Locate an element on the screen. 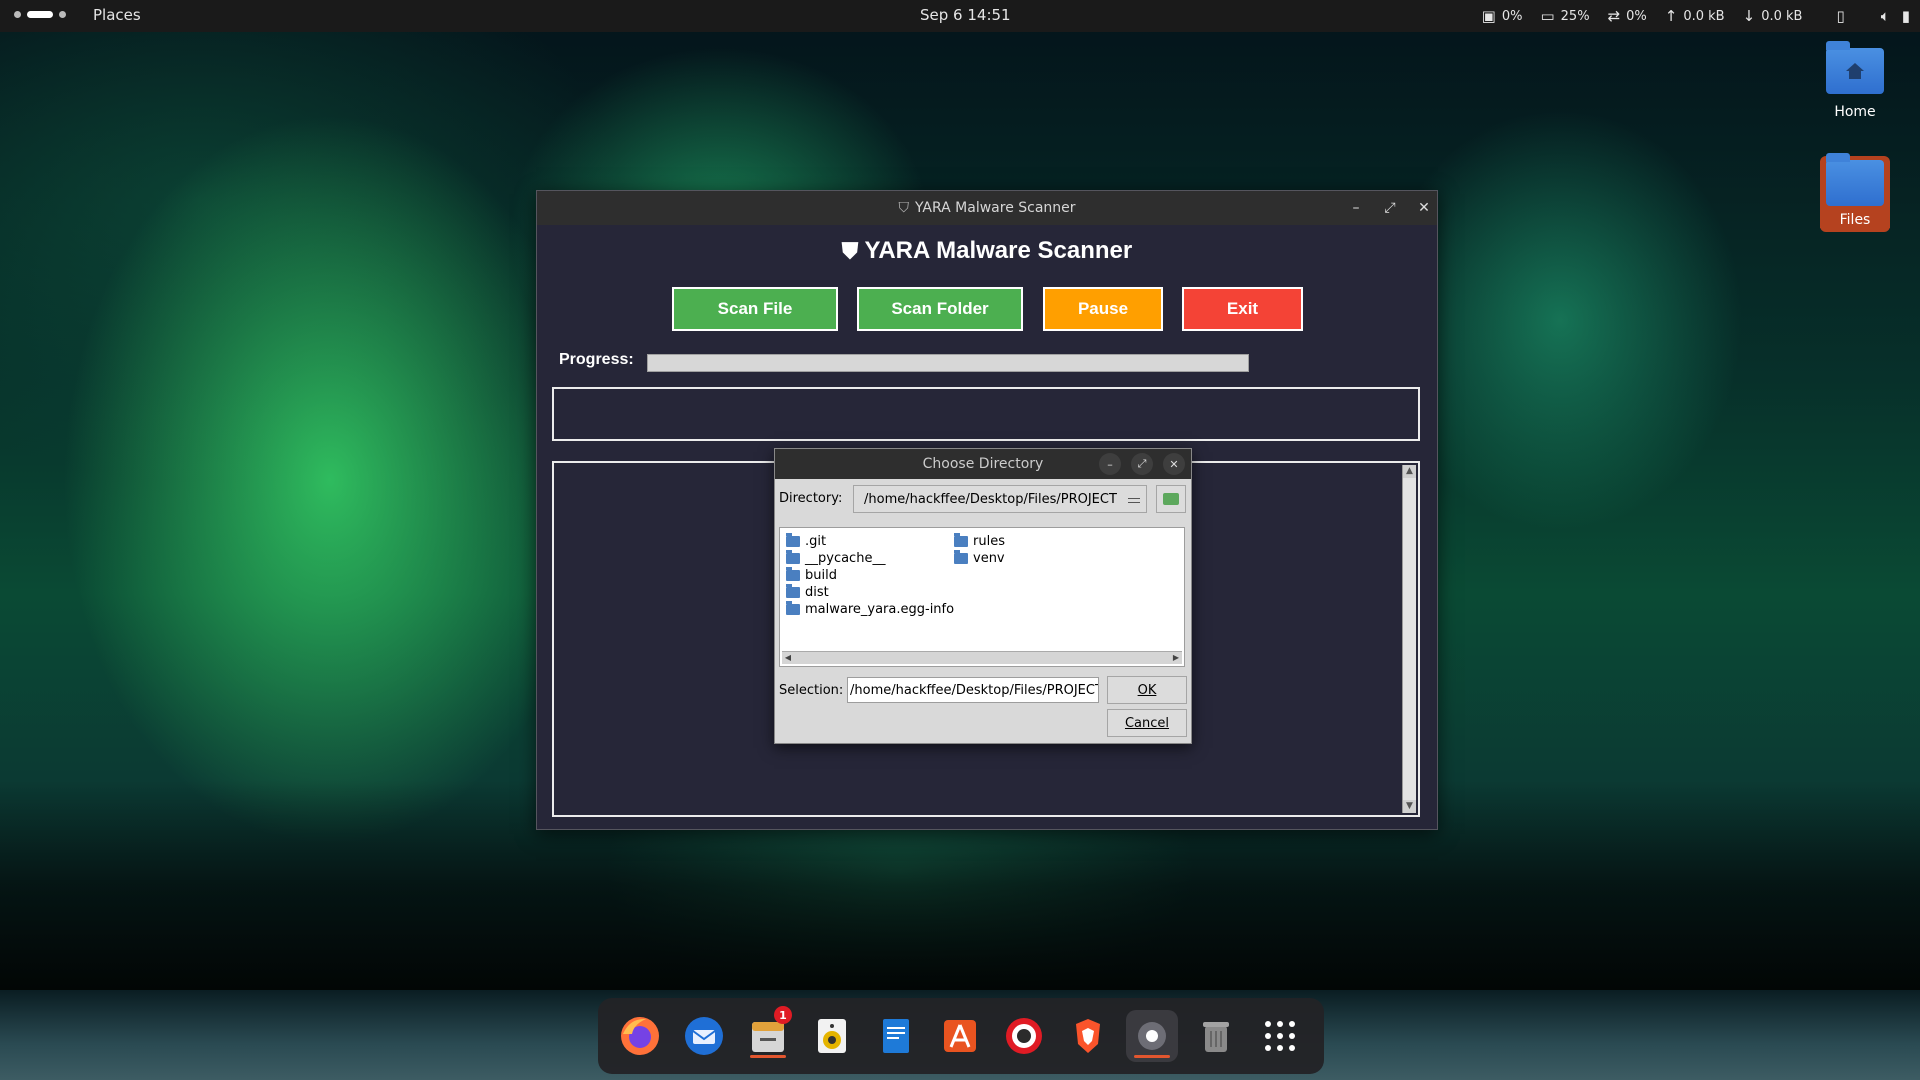  list-item: .git is located at coordinates (806, 541).